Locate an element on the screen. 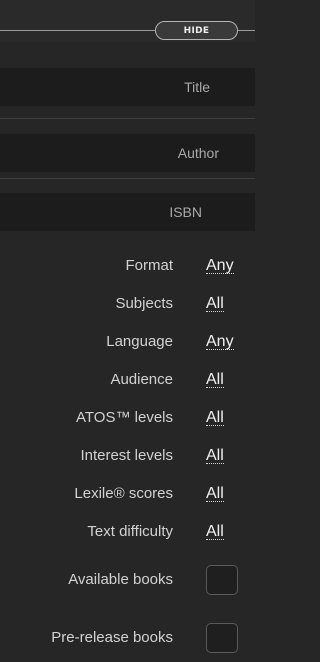  language-select: Any is located at coordinates (220, 339).